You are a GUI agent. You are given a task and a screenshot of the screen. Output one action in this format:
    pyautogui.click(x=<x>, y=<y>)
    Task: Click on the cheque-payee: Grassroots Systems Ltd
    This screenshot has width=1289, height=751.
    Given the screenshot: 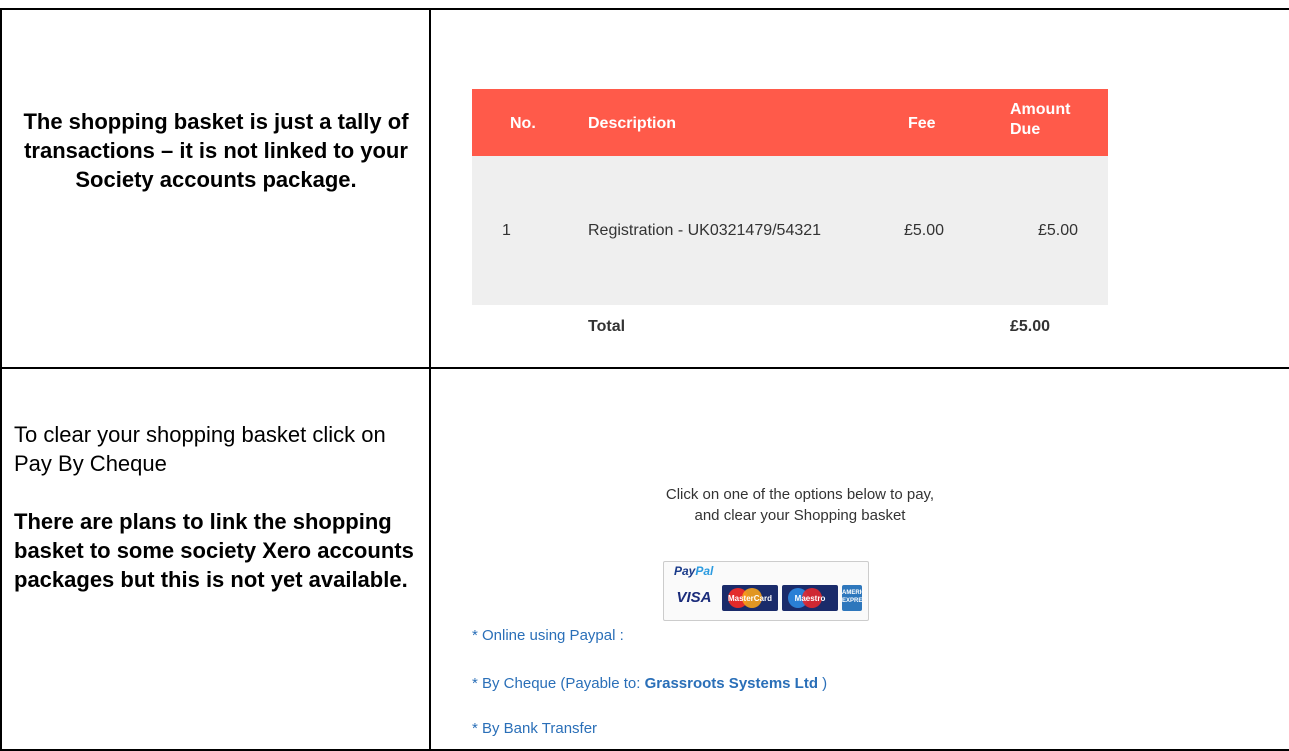 What is the action you would take?
    pyautogui.click(x=731, y=683)
    